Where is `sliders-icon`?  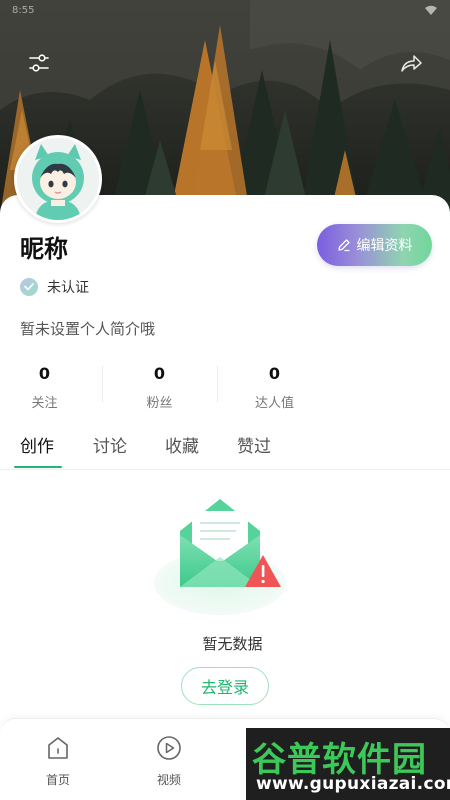 sliders-icon is located at coordinates (39, 63).